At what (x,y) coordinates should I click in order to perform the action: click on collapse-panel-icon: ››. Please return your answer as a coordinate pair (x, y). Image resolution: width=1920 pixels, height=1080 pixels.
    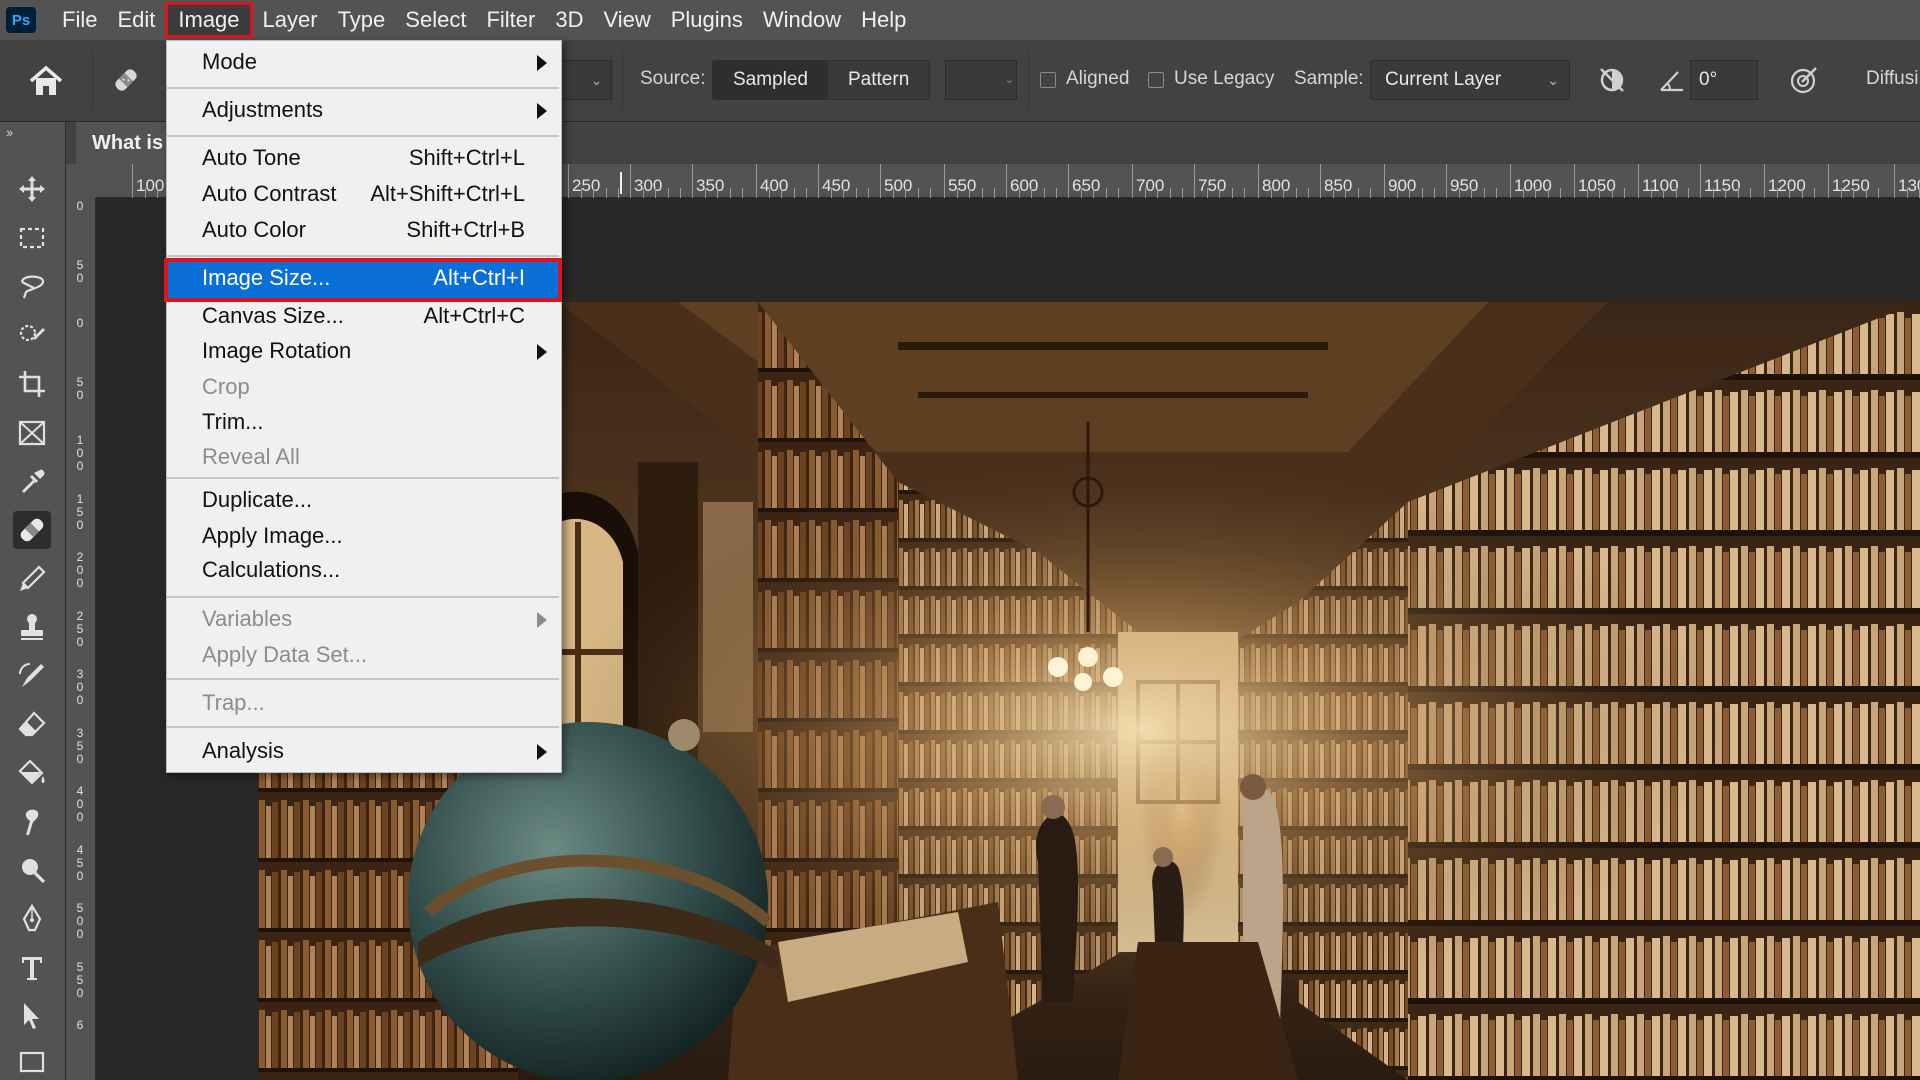
    Looking at the image, I should click on (9, 132).